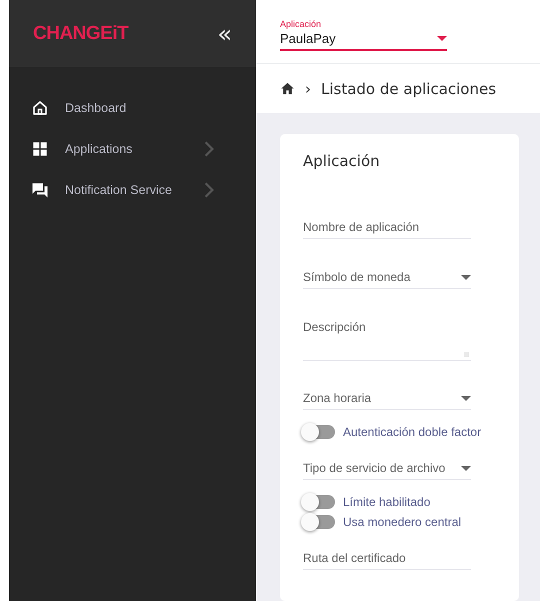 This screenshot has width=540, height=601. I want to click on select-field: Símbolo de moneda, so click(387, 279).